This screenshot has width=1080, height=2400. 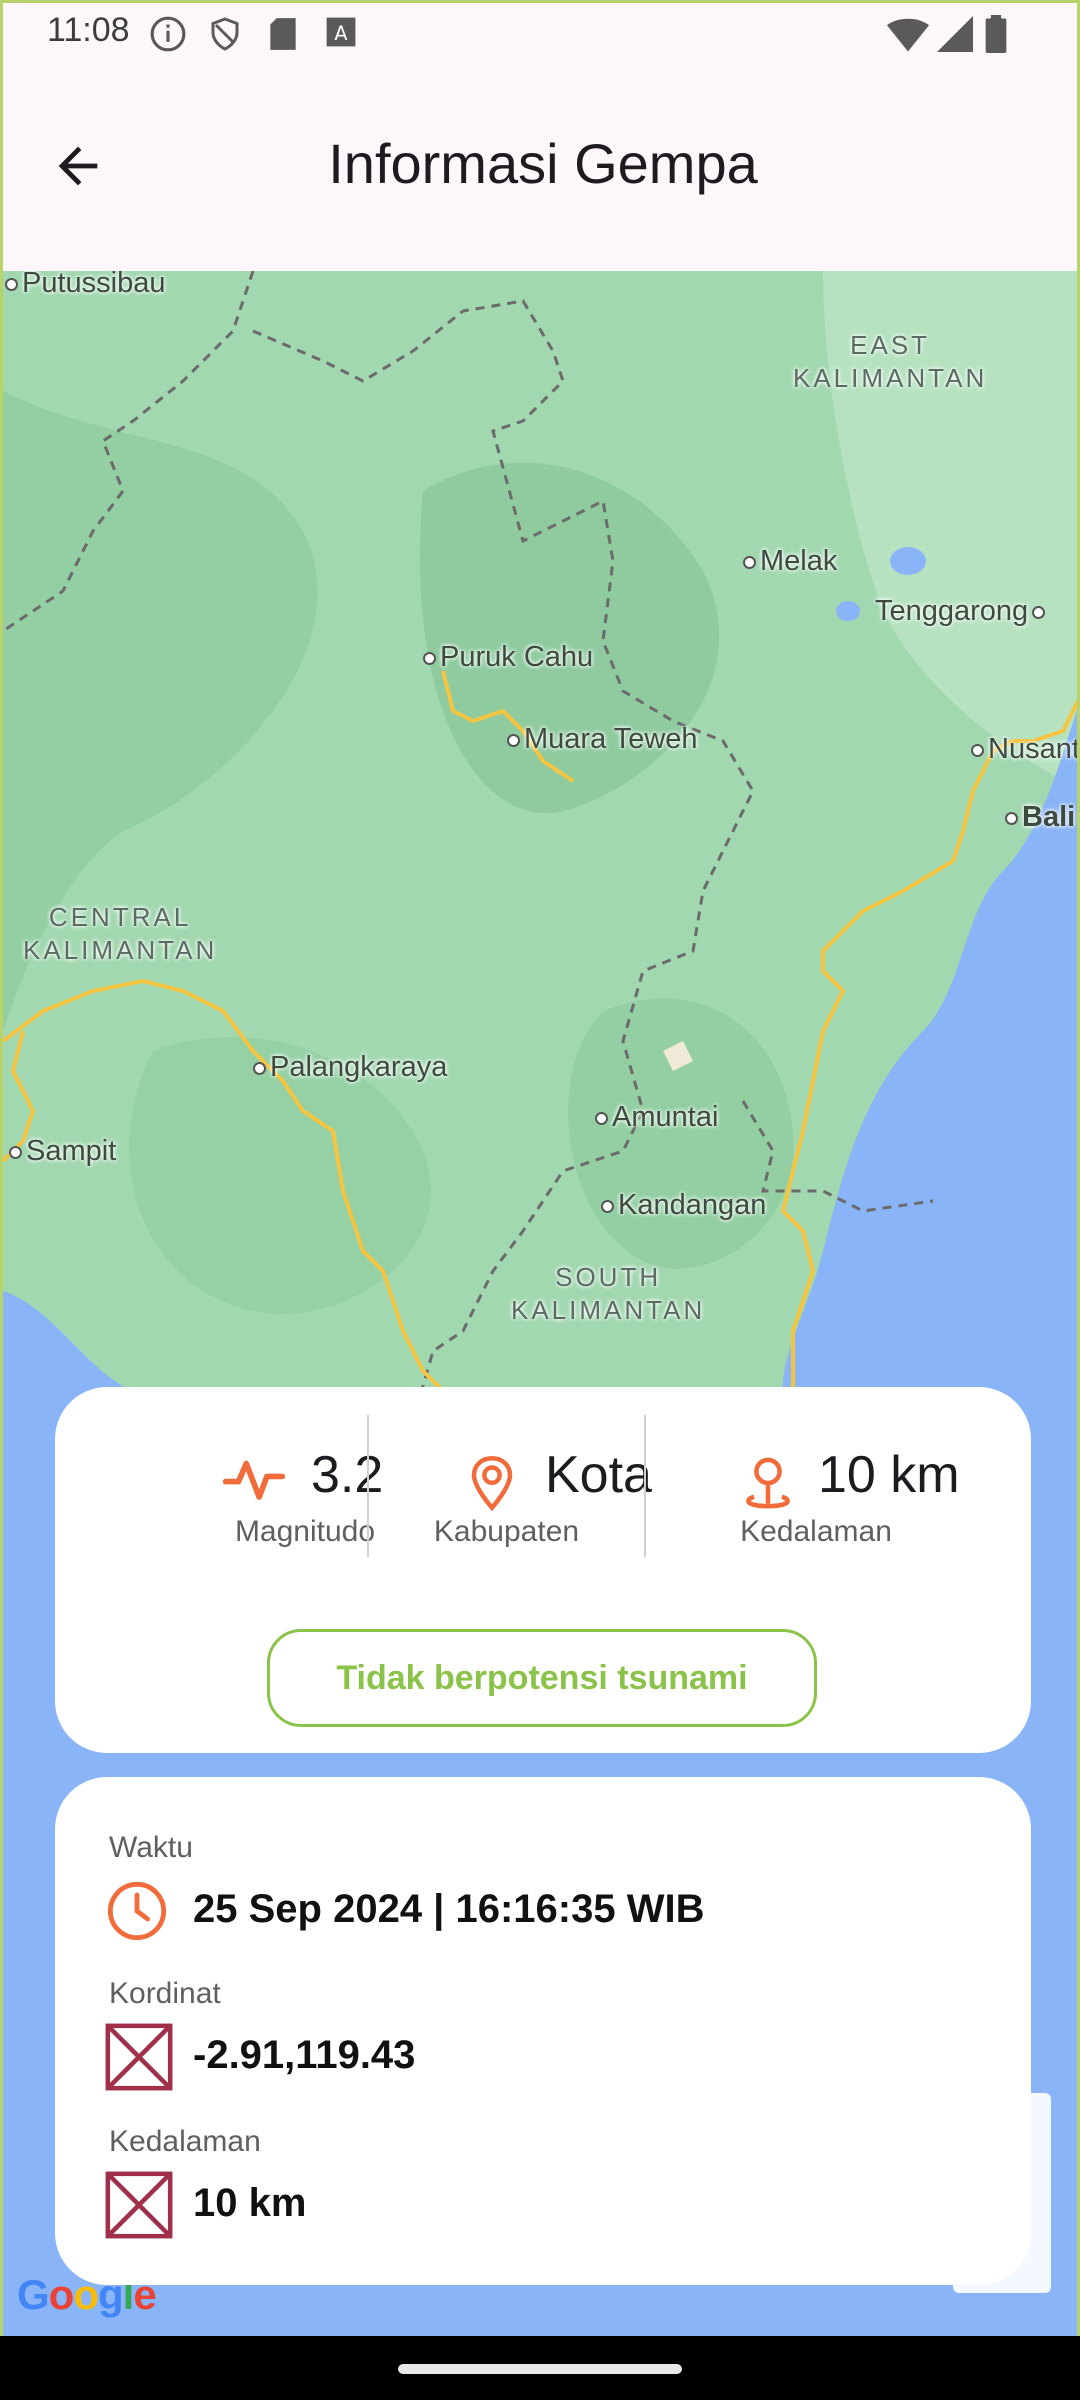 What do you see at coordinates (137, 1911) in the screenshot?
I see `clock-icon` at bounding box center [137, 1911].